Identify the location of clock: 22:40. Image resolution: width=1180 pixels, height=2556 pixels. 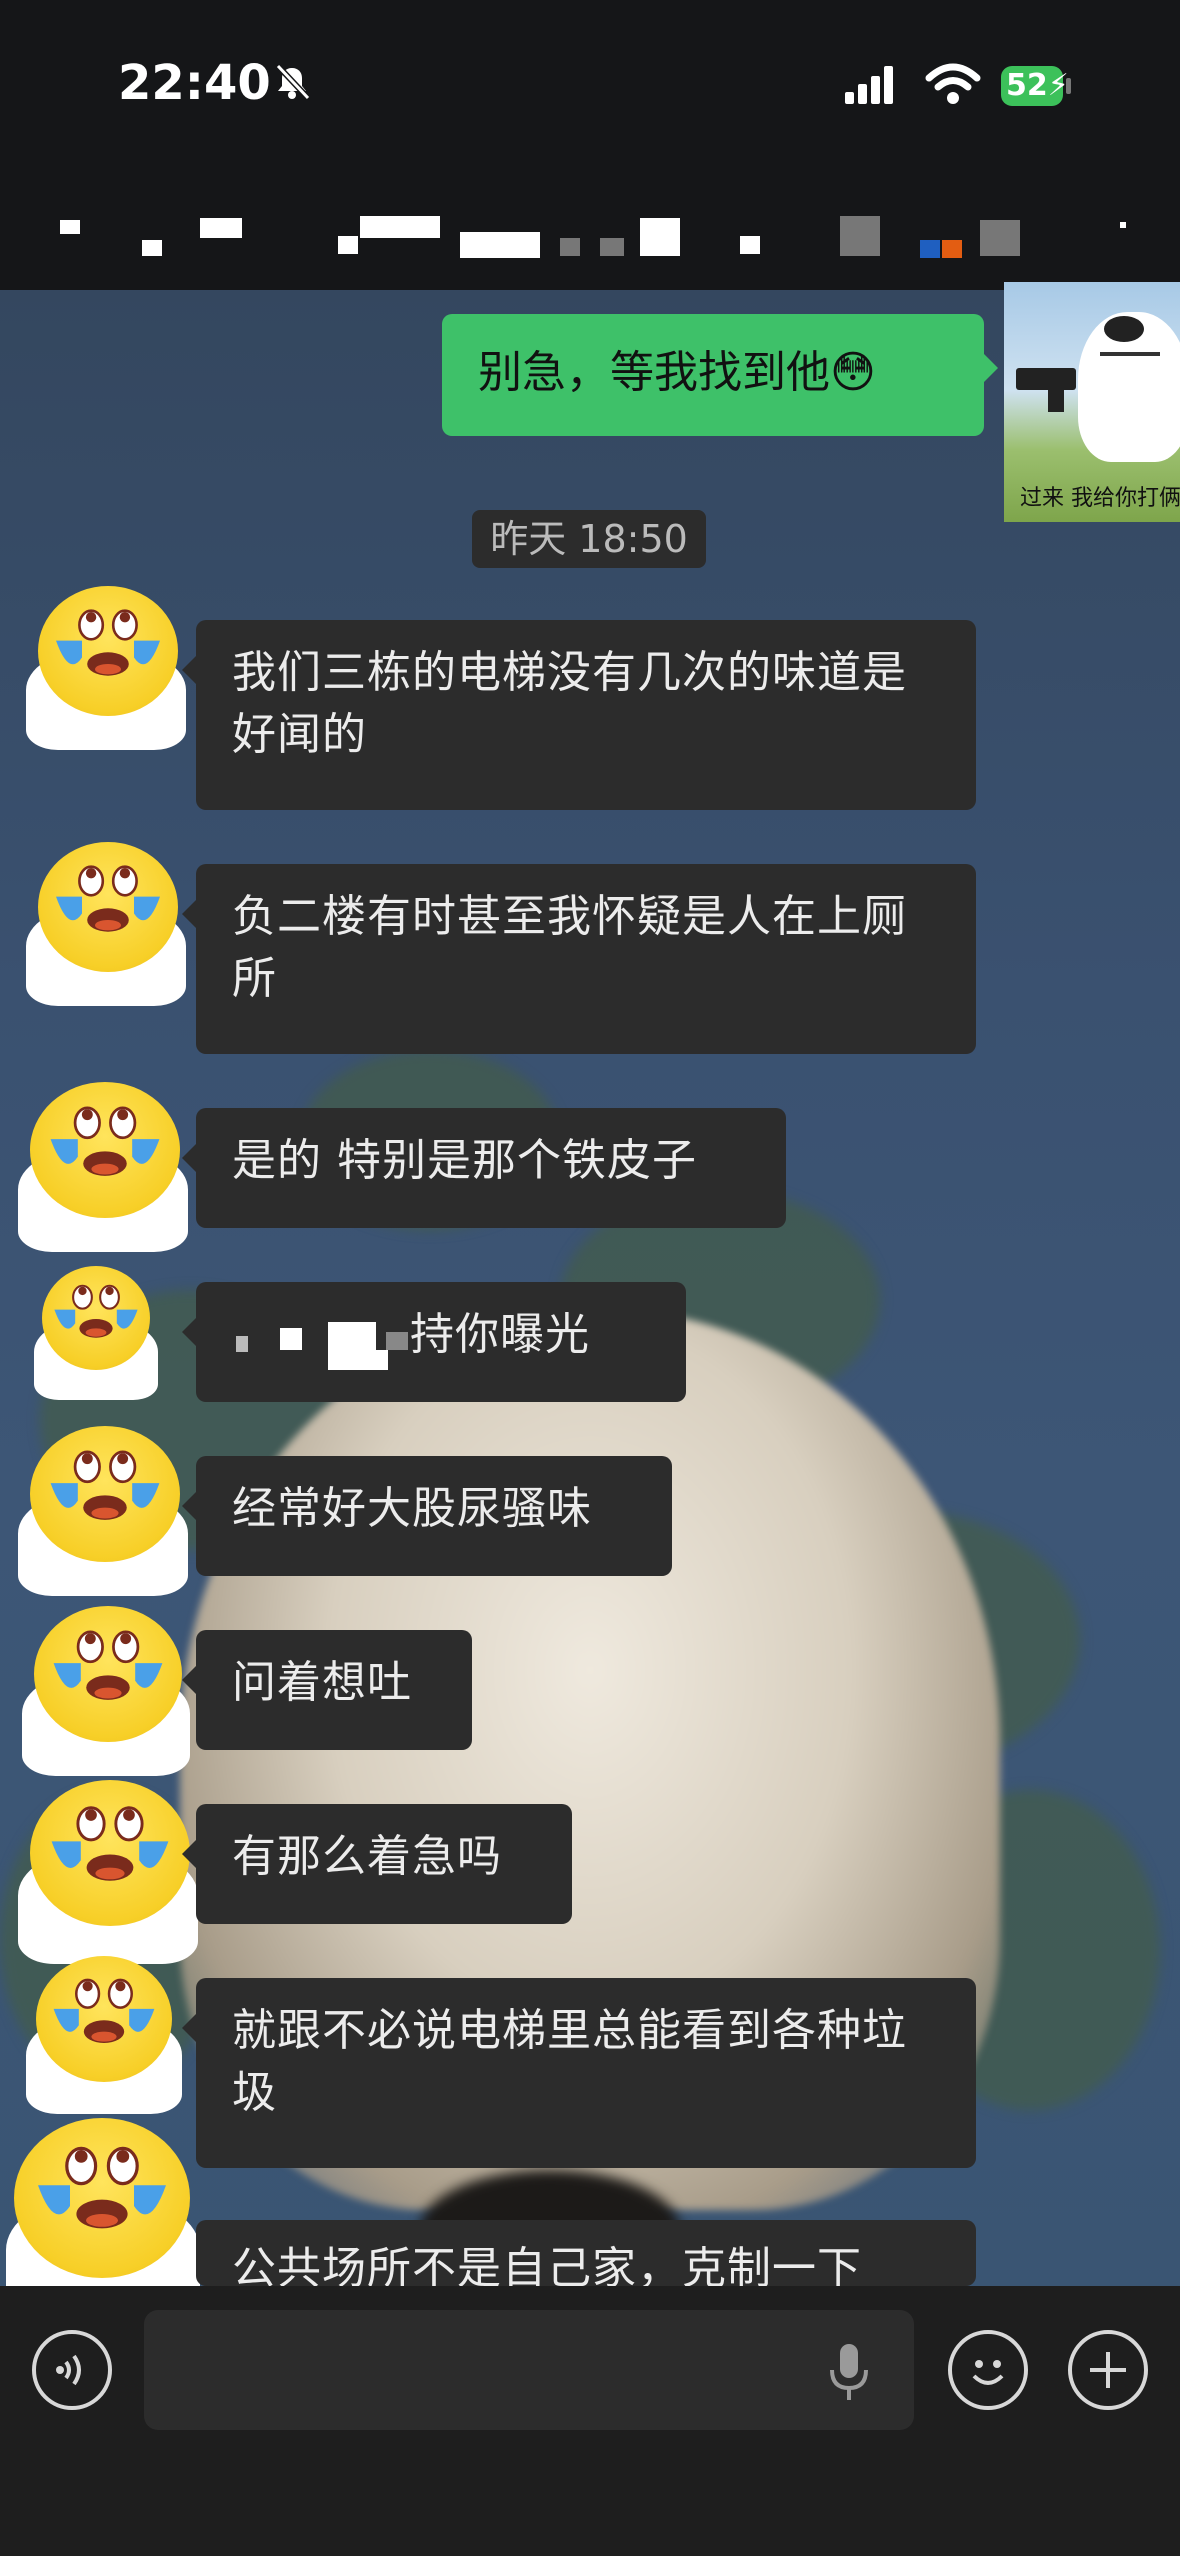
(194, 83).